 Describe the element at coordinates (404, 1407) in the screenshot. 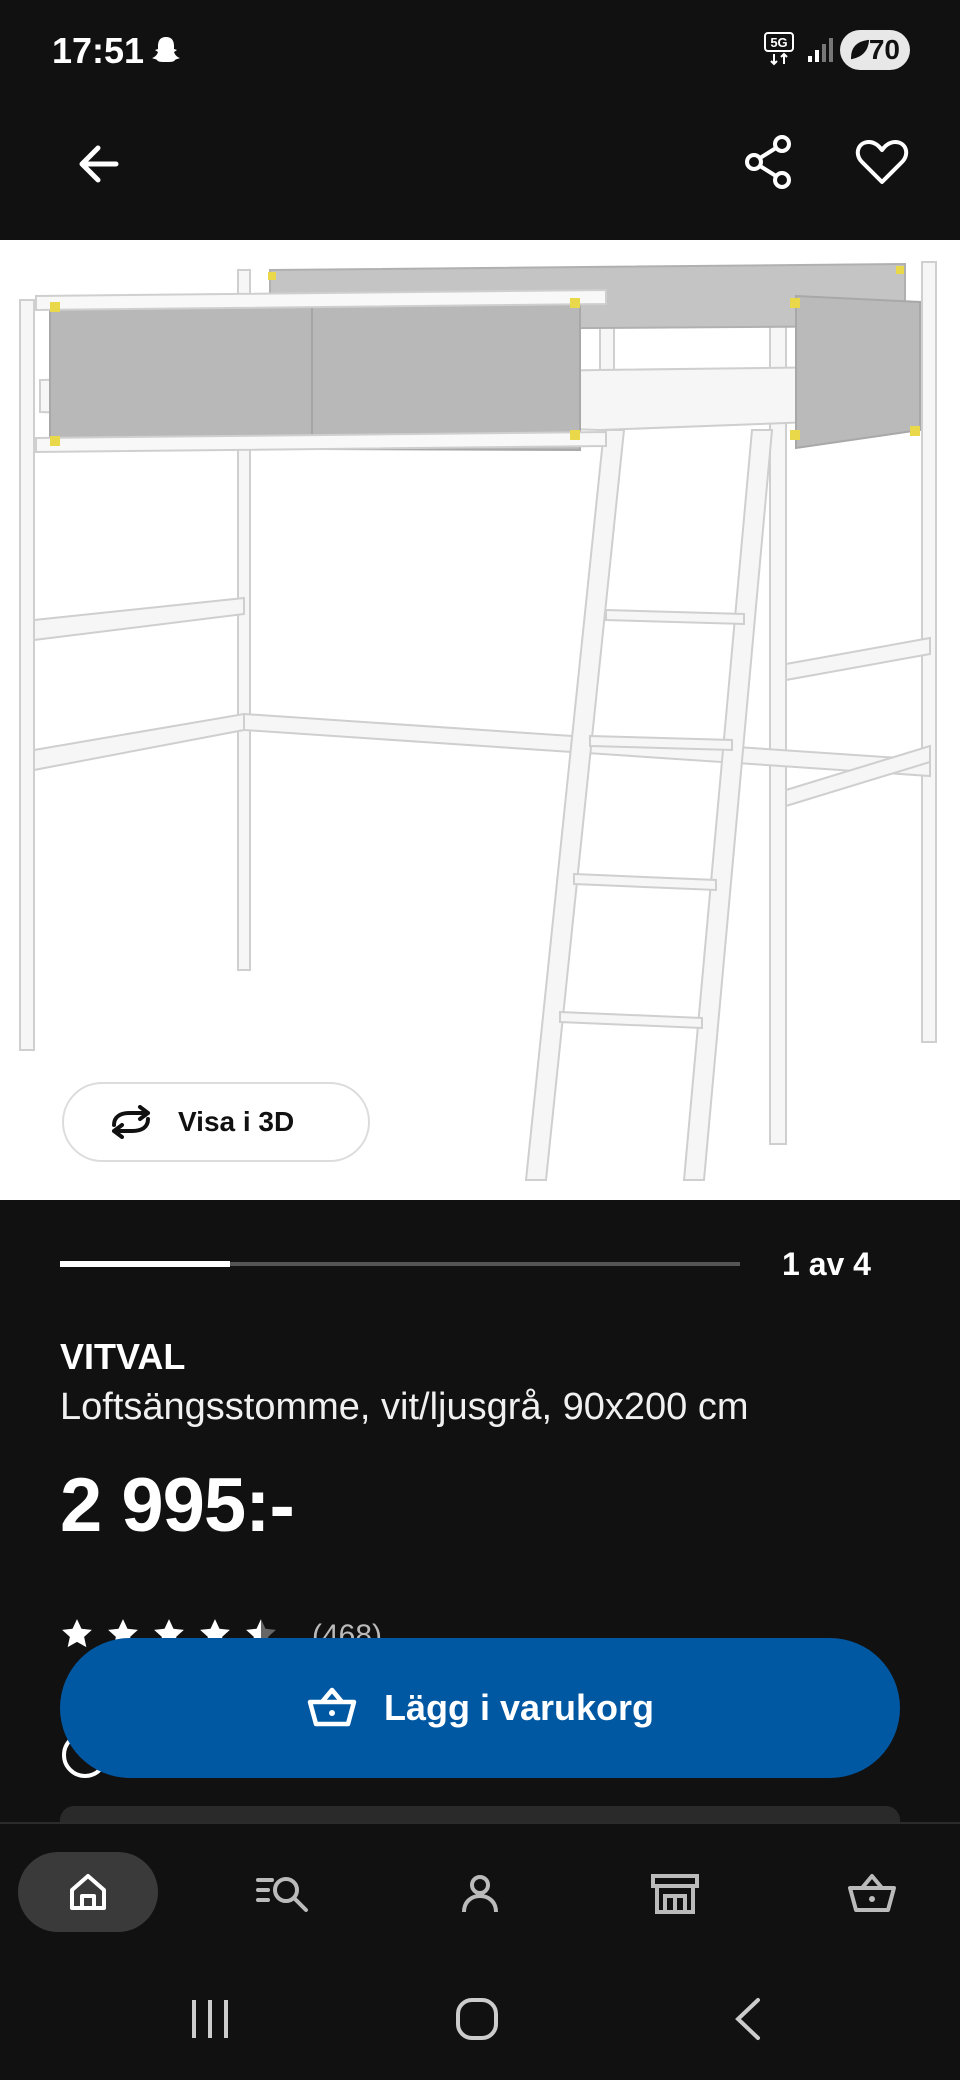

I see `product-description: Loftsängsstomme, vit/ljusgrå, 90x200 cm` at that location.